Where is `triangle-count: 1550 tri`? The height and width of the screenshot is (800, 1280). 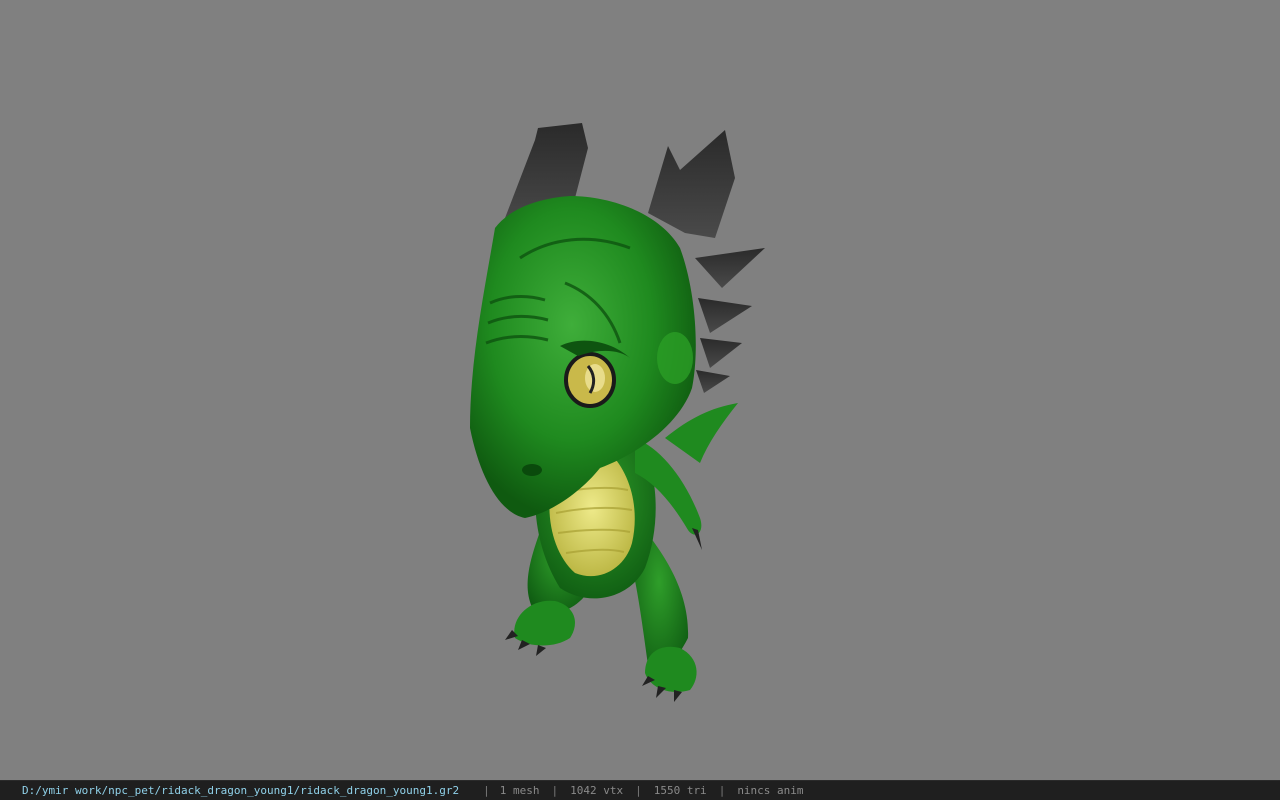
triangle-count: 1550 tri is located at coordinates (680, 790).